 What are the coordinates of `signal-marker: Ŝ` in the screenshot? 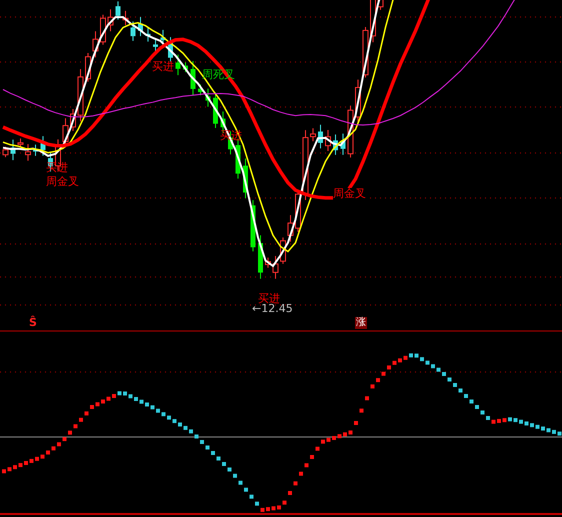 It's located at (33, 322).